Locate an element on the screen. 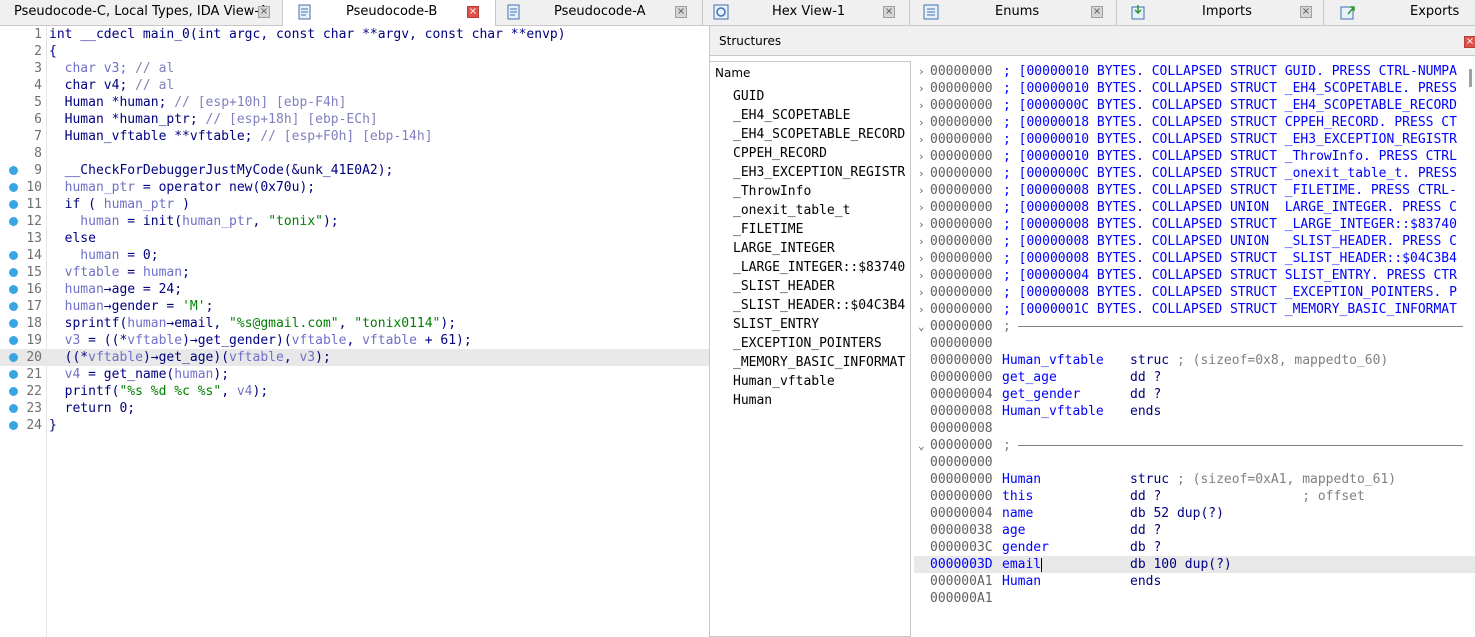 This screenshot has height=637, width=1475. struct-field-row: 00000008 Human_vftable ends is located at coordinates (1194, 411).